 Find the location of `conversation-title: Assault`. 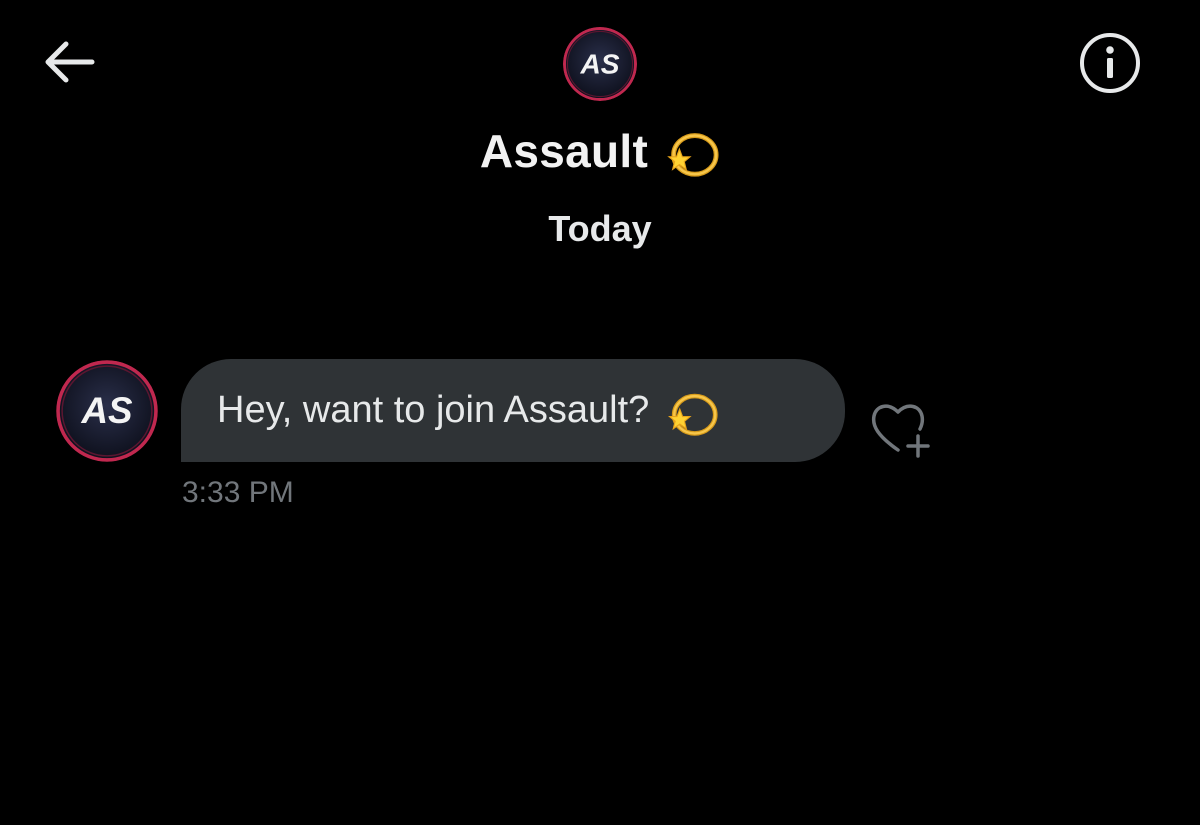

conversation-title: Assault is located at coordinates (564, 151).